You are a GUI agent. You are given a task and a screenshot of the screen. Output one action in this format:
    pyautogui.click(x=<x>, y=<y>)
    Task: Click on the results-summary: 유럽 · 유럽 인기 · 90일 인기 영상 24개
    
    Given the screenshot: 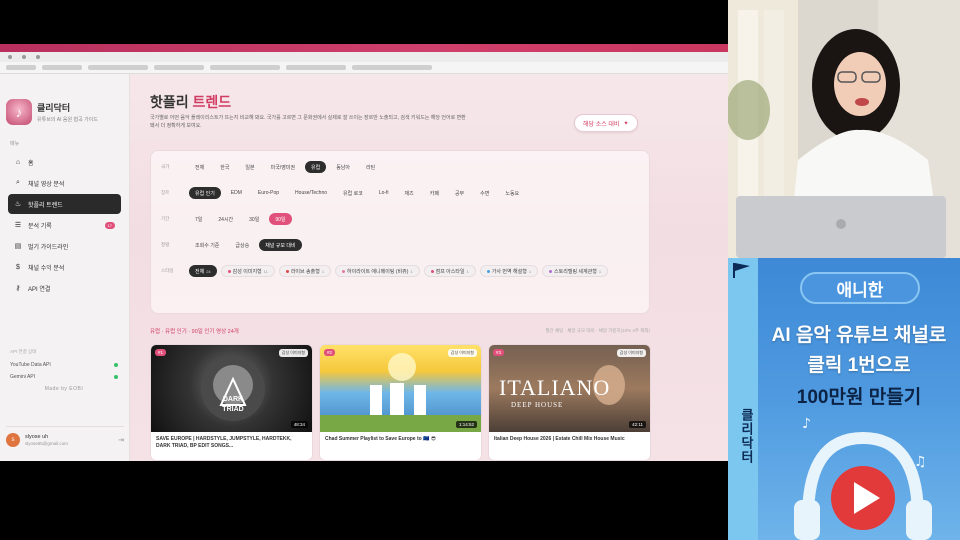 What is the action you would take?
    pyautogui.click(x=194, y=332)
    